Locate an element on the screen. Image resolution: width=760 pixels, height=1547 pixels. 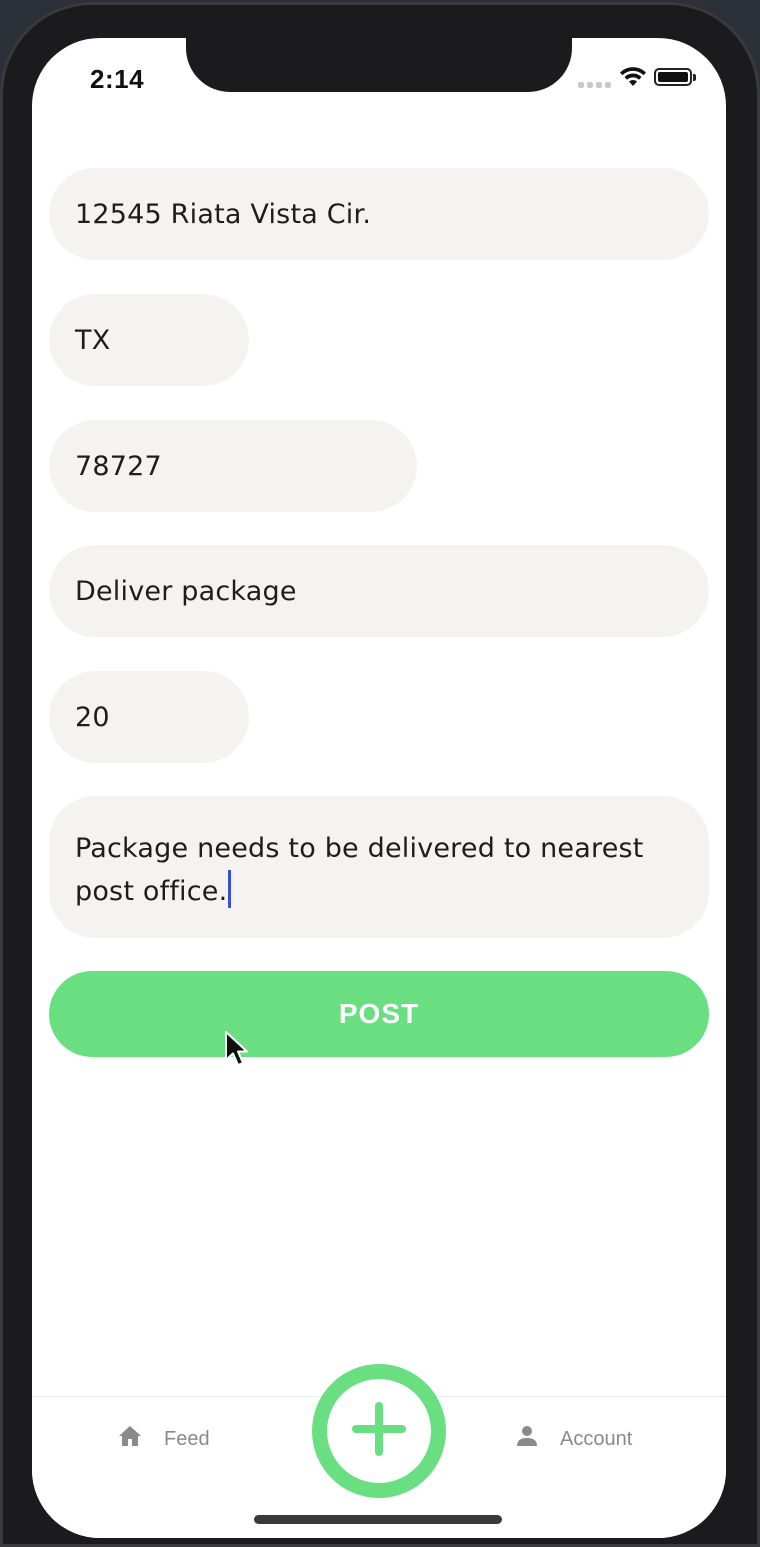
mouse-pointer-icon is located at coordinates (237, 1051).